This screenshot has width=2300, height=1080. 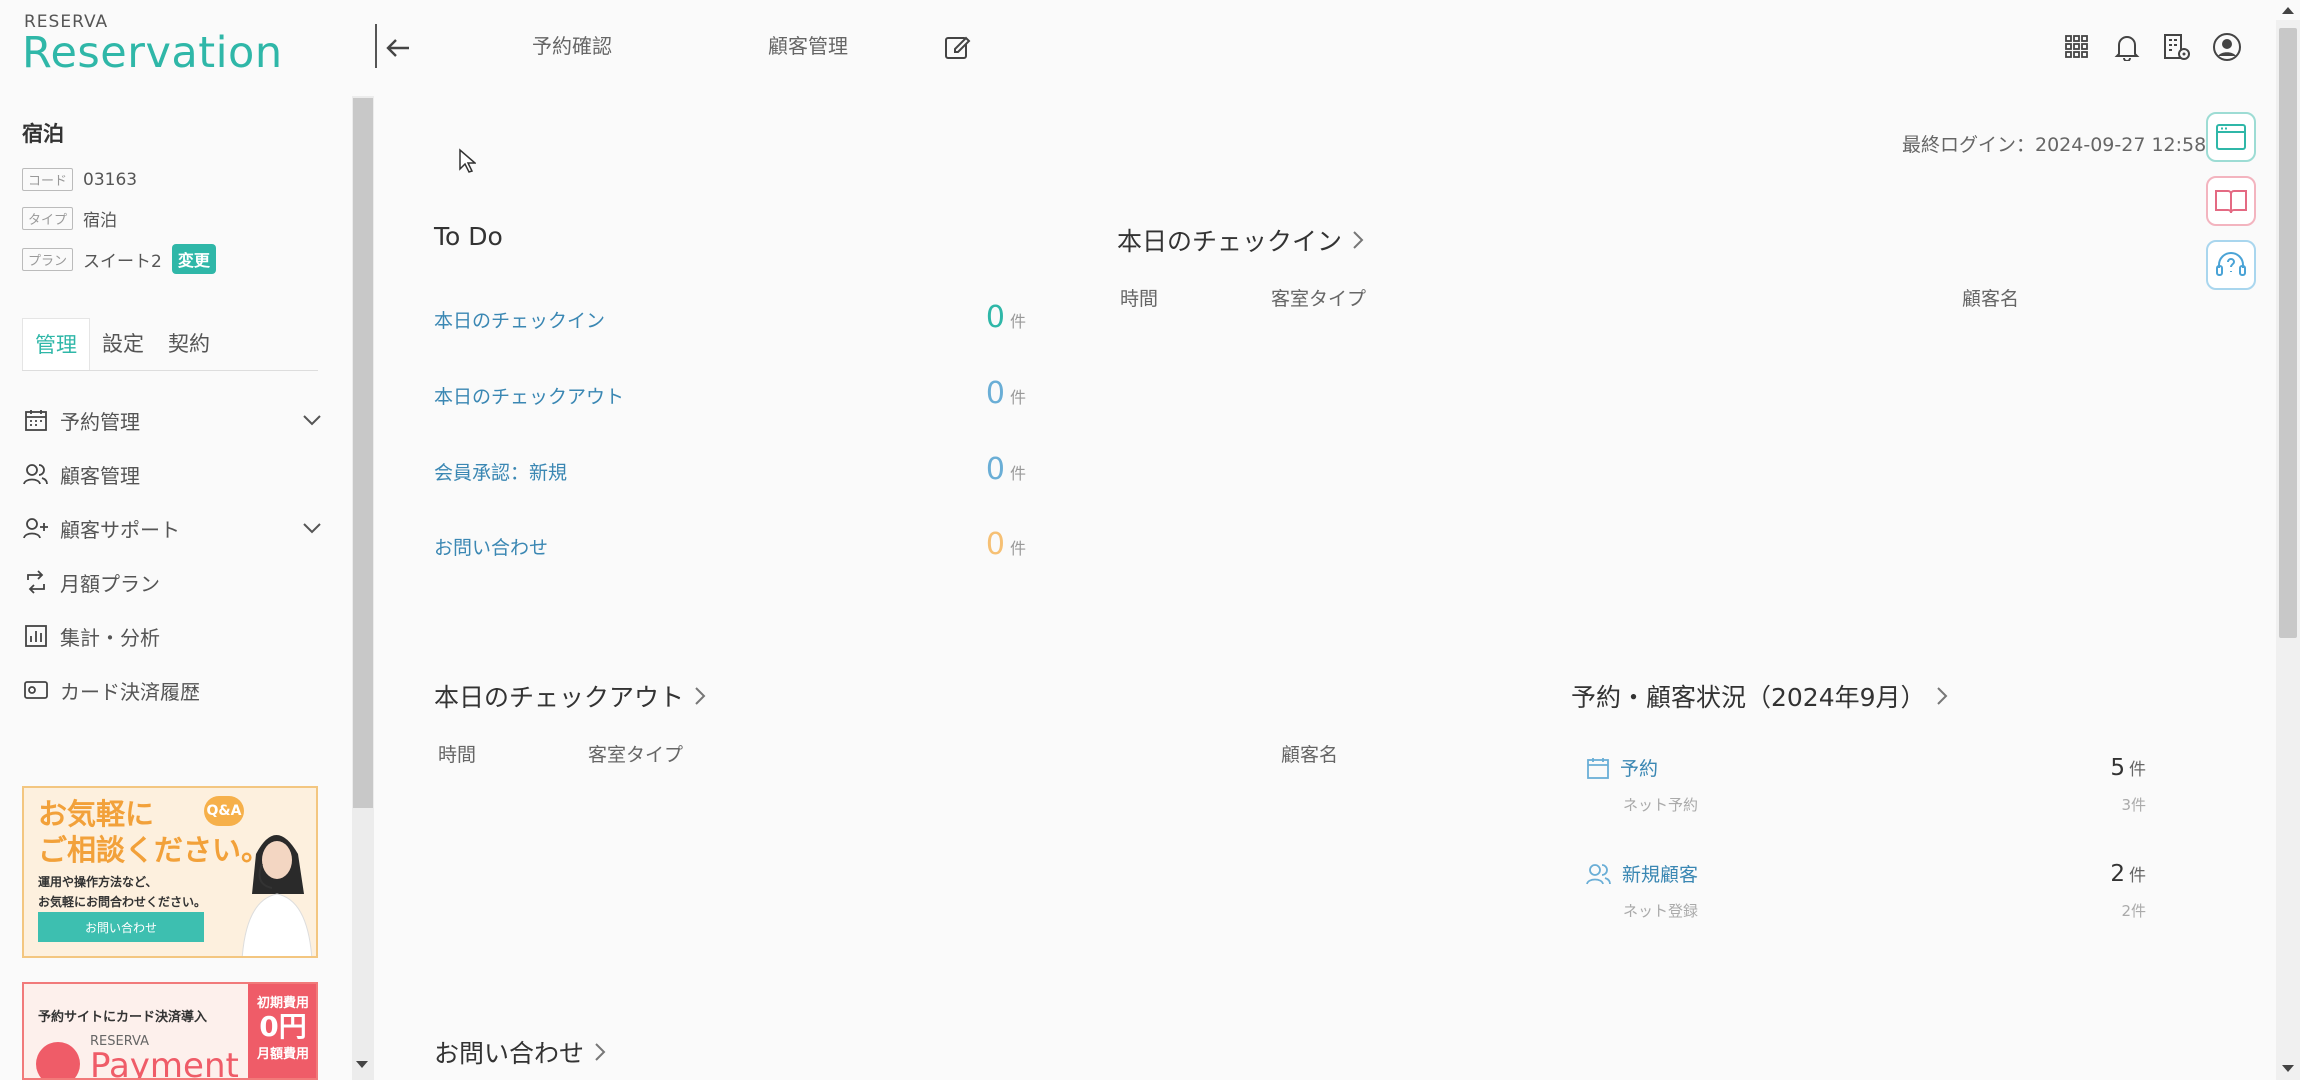 What do you see at coordinates (172, 582) in the screenshot?
I see `sidebar-item-monthly-plan: 月額プラン` at bounding box center [172, 582].